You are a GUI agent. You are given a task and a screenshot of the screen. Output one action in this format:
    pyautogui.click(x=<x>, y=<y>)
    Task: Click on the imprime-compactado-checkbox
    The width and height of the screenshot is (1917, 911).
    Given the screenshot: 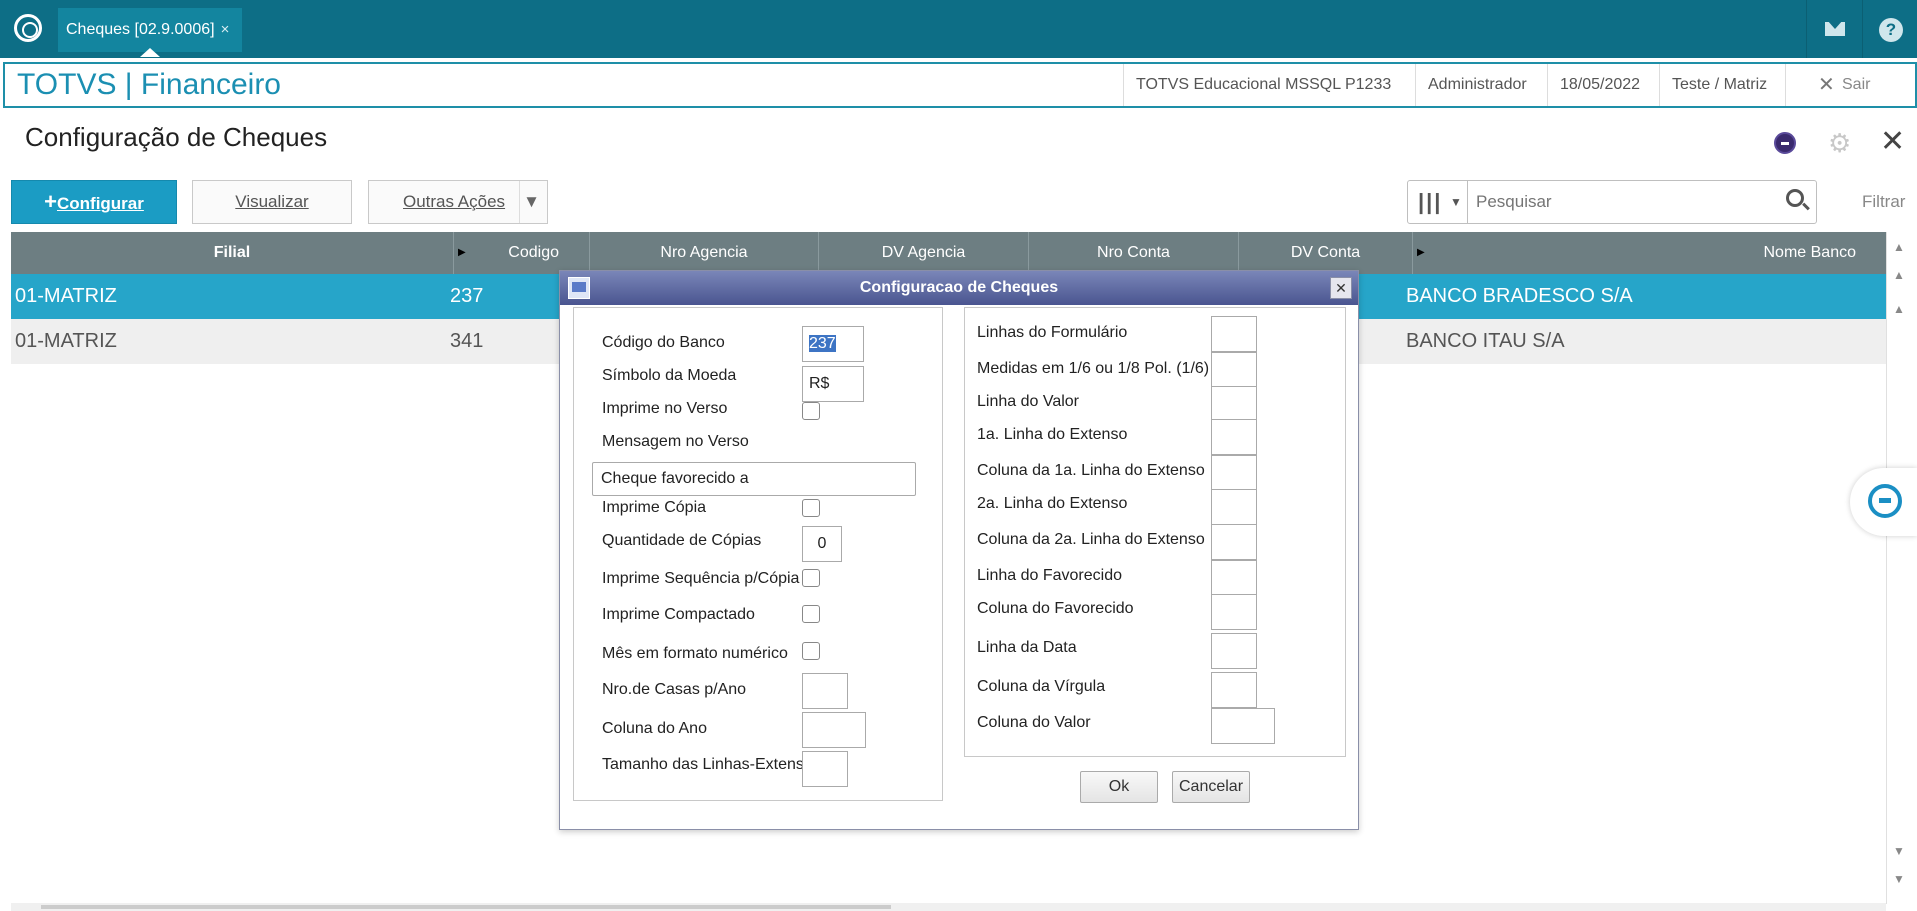 What is the action you would take?
    pyautogui.click(x=811, y=614)
    